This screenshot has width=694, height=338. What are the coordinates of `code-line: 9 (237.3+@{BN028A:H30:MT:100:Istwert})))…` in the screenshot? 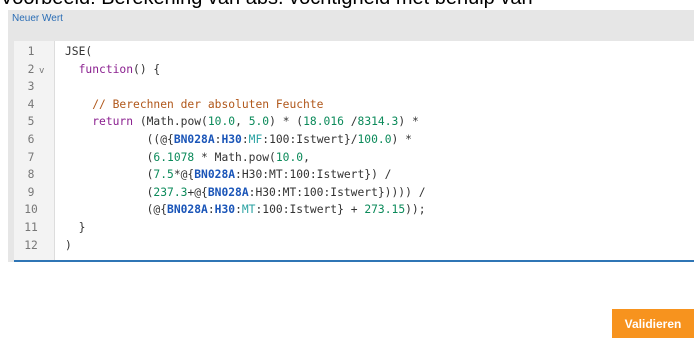 It's located at (354, 193).